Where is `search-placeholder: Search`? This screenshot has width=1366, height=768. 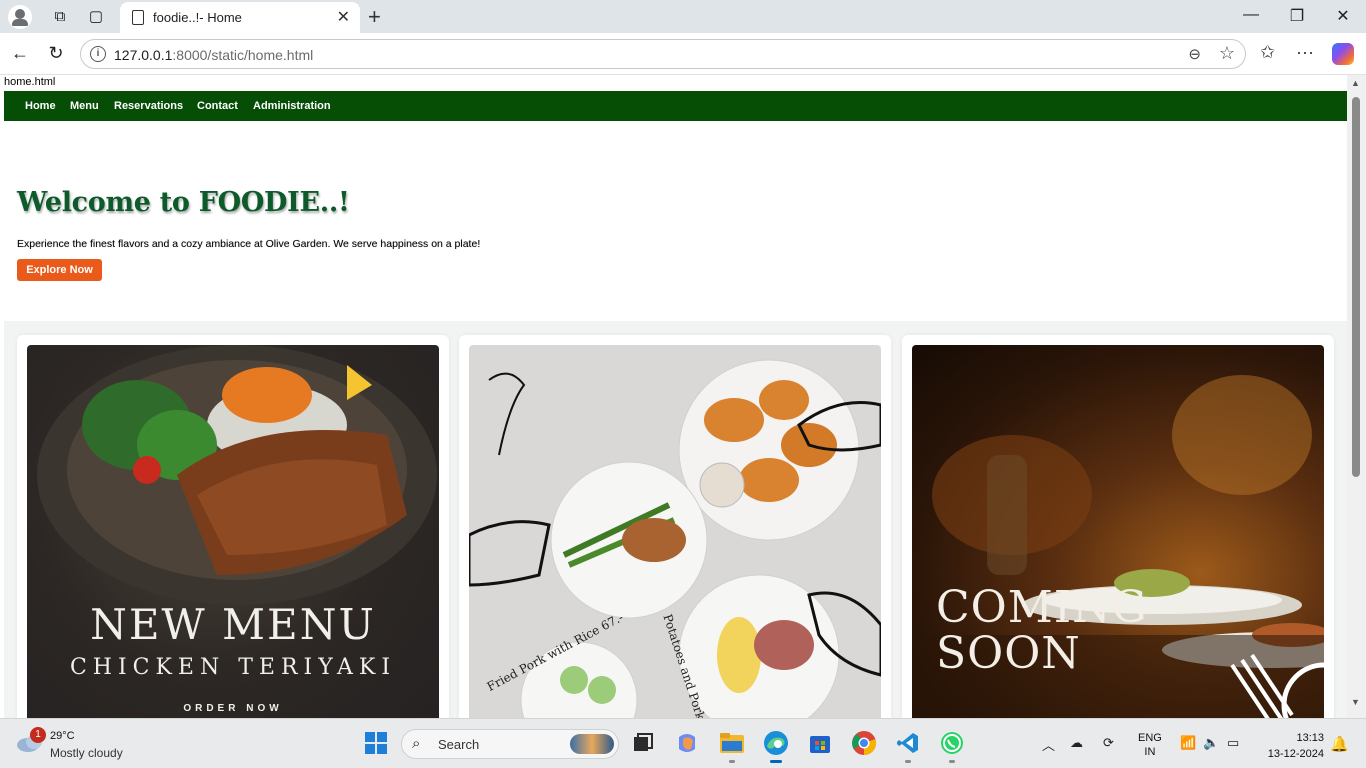 search-placeholder: Search is located at coordinates (459, 744).